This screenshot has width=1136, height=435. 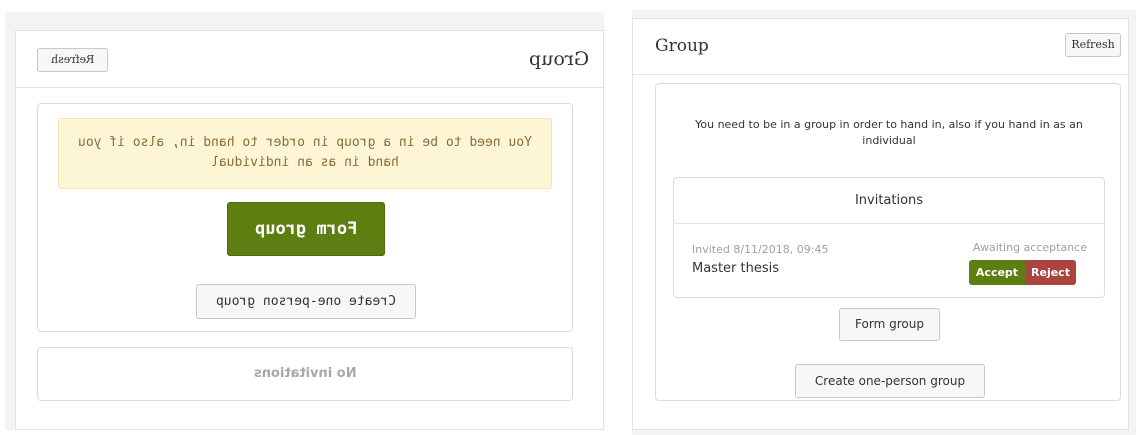 What do you see at coordinates (880, 47) in the screenshot?
I see `right-panel-header: Group Refresh` at bounding box center [880, 47].